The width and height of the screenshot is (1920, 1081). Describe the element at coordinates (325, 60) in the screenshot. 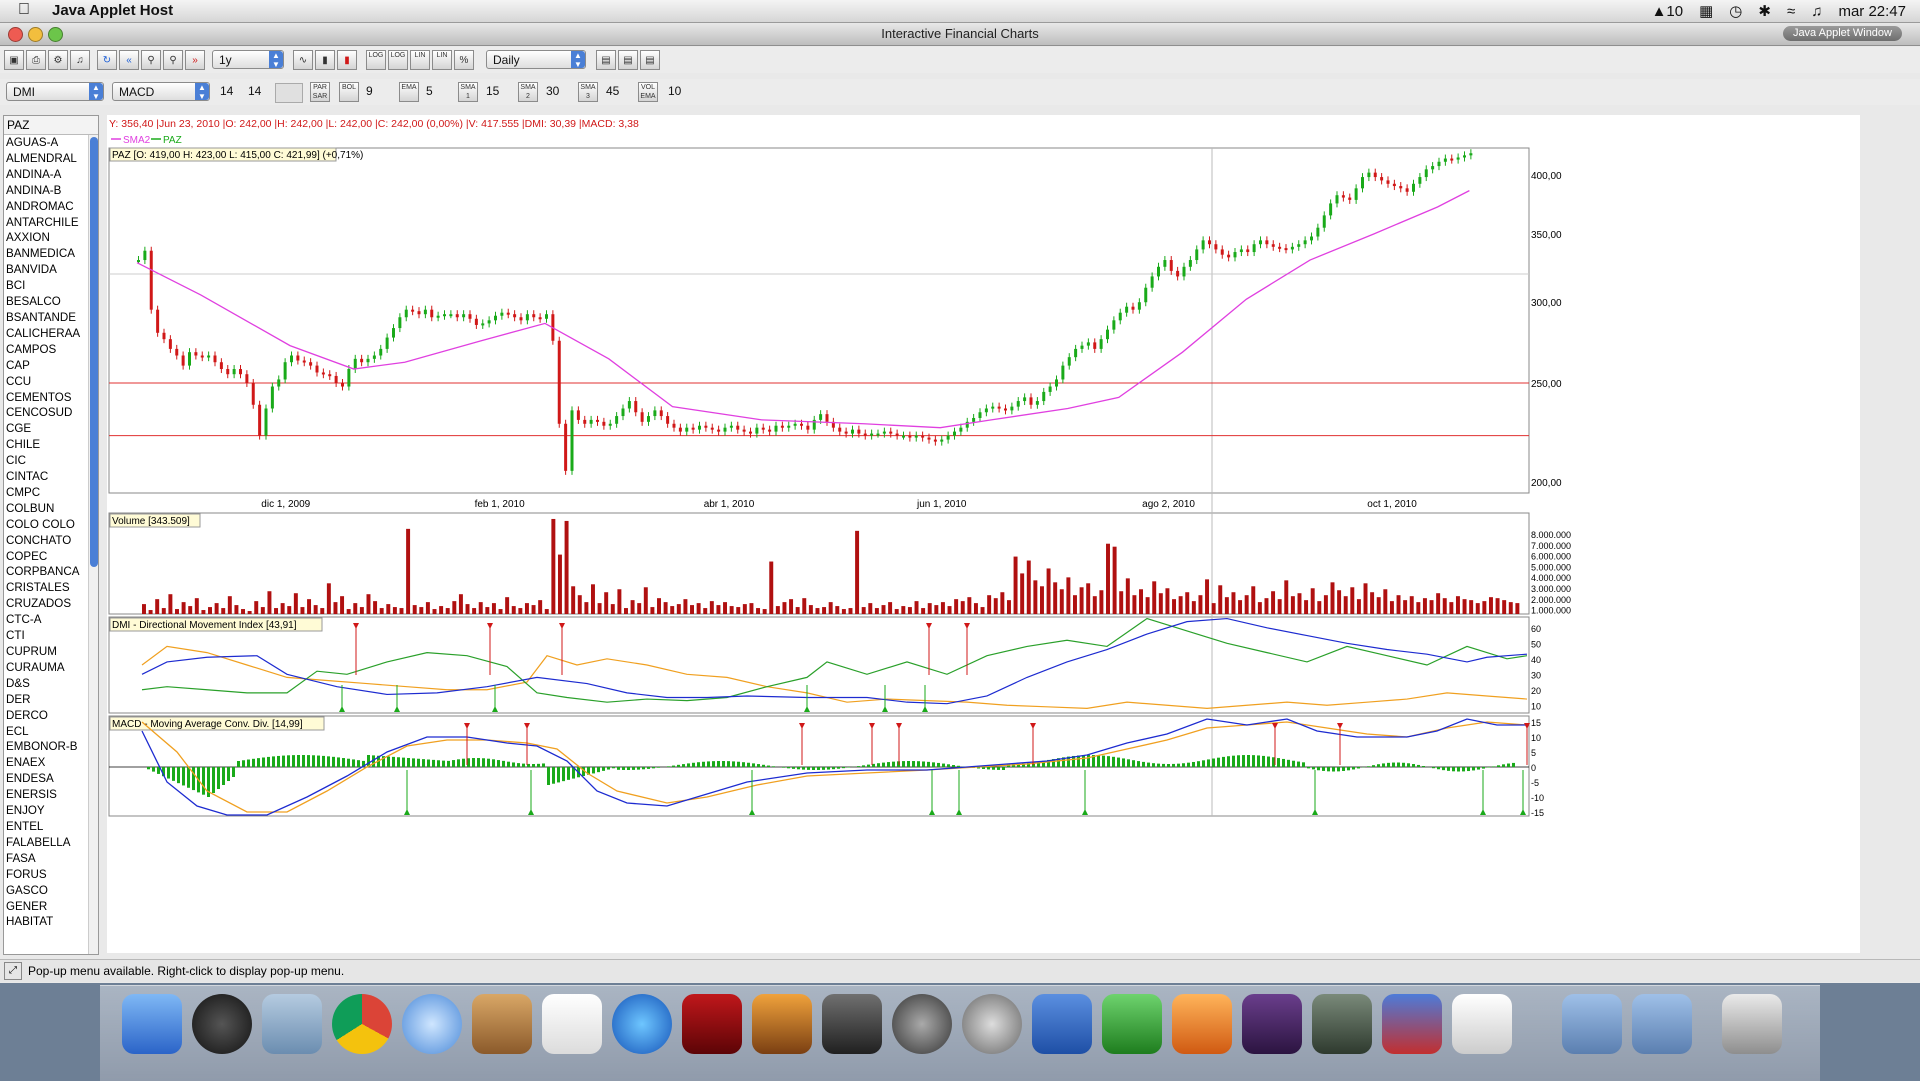

I see `bar-chart-icon: ▮` at that location.